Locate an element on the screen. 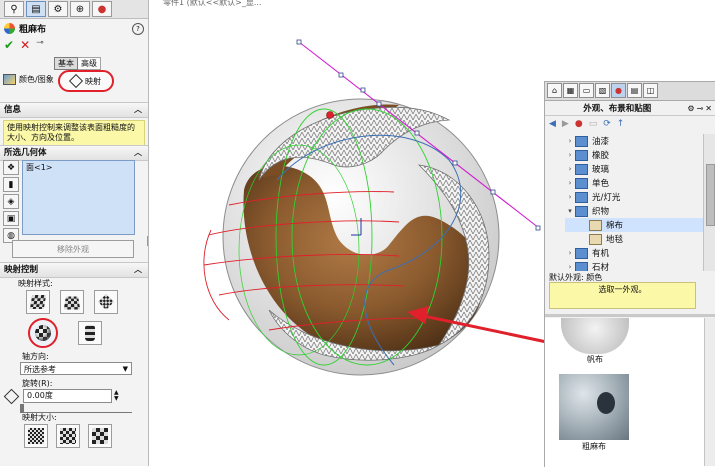 The image size is (715, 468). surface-mapping-button is located at coordinates (38, 302).